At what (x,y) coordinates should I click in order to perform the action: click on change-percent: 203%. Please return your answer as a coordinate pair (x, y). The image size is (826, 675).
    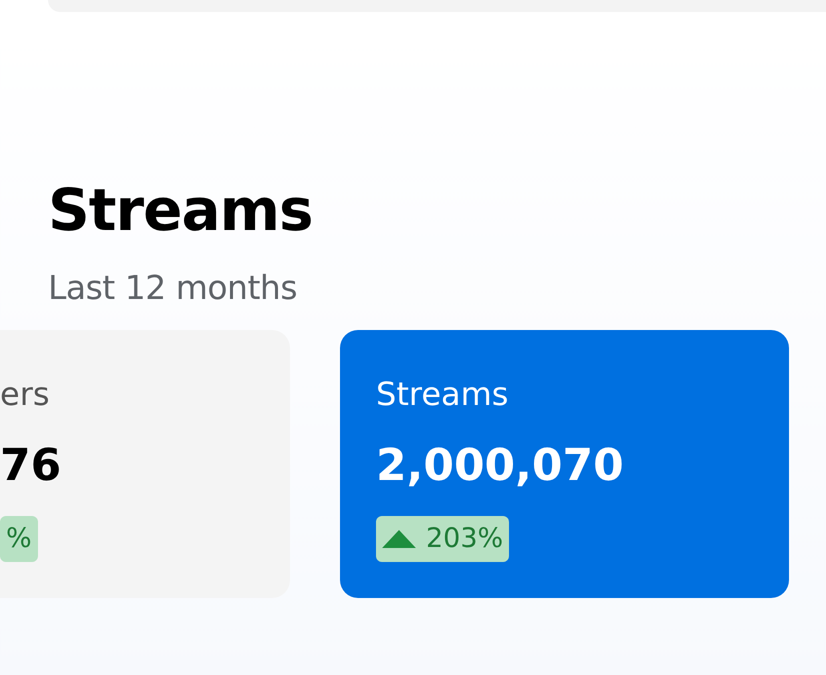
    Looking at the image, I should click on (465, 539).